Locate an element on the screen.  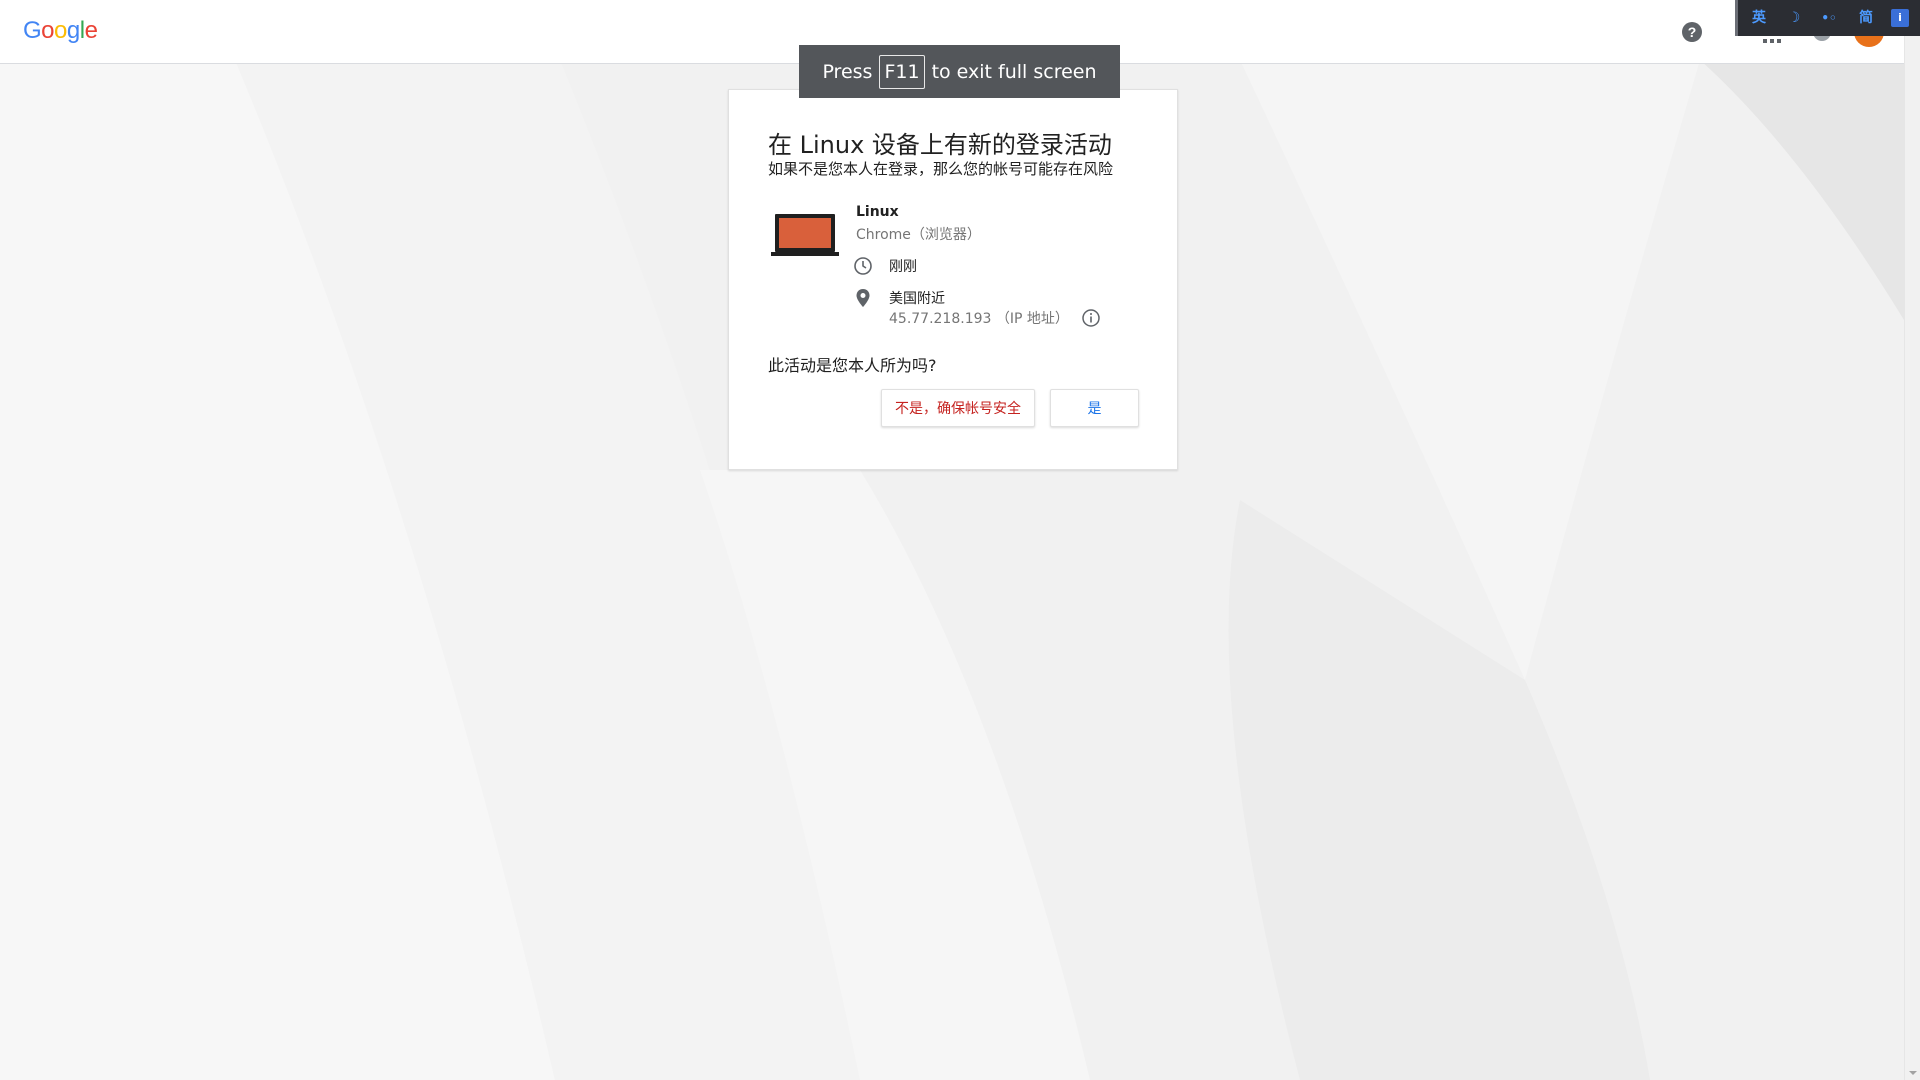
ip-address: 45.77.218.193 （IP 地址） is located at coordinates (979, 319).